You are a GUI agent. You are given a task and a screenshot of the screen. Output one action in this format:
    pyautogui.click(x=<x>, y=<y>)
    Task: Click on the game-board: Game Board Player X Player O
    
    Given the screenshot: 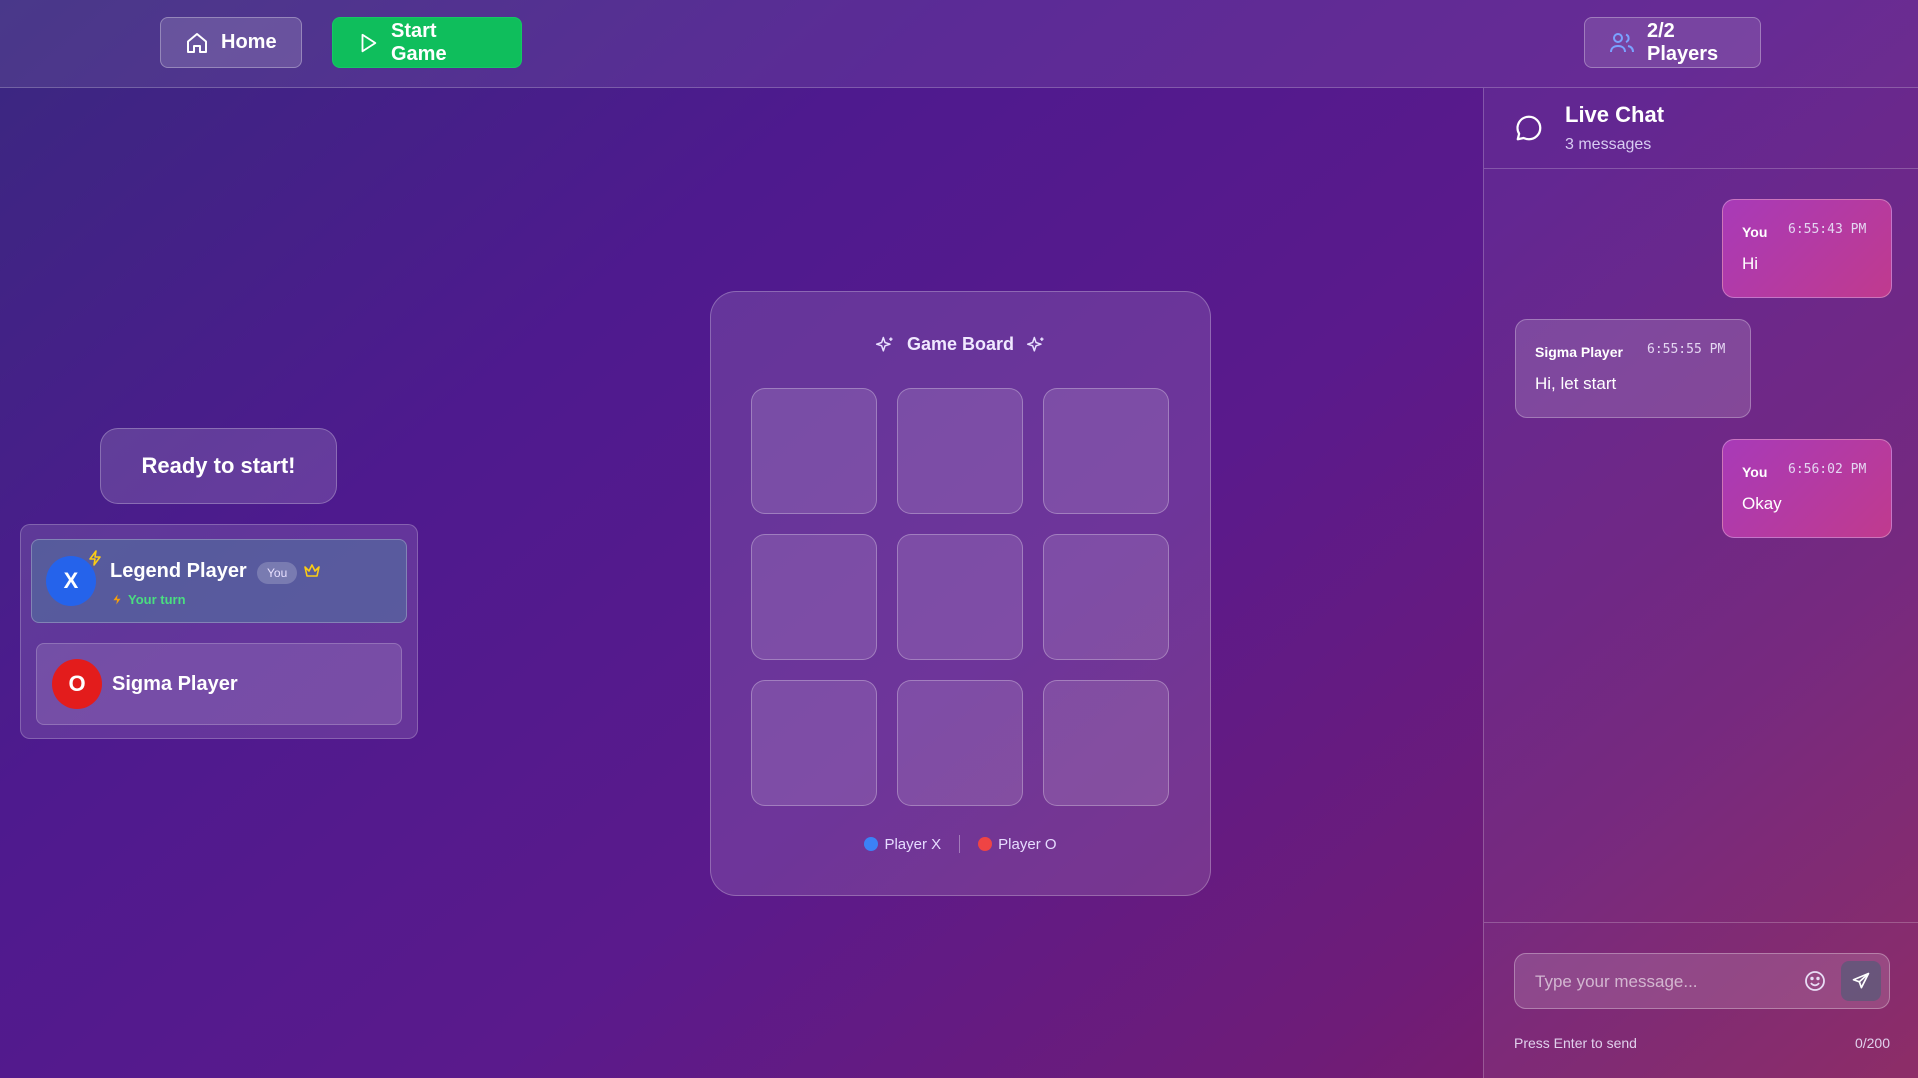 What is the action you would take?
    pyautogui.click(x=960, y=593)
    